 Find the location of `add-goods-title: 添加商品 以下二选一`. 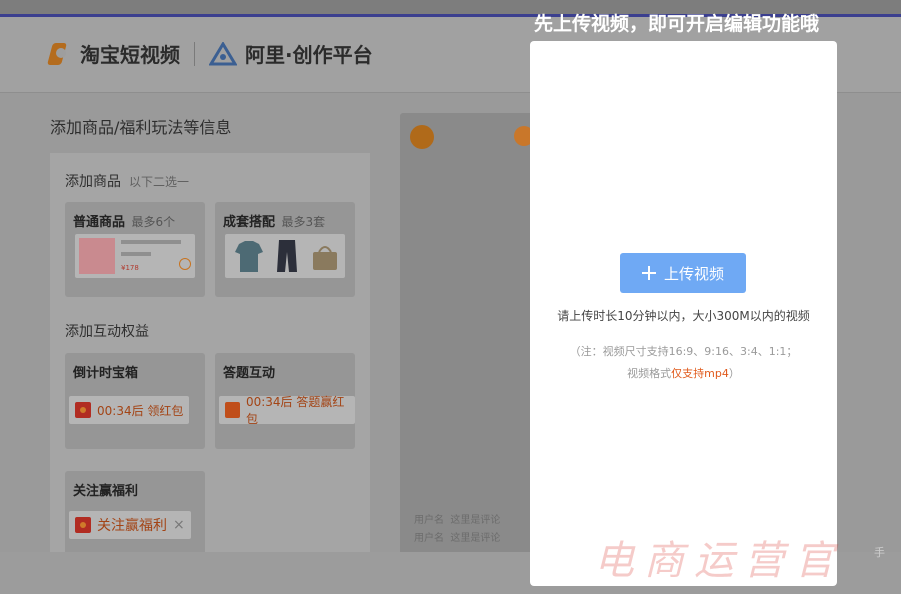

add-goods-title: 添加商品 以下二选一 is located at coordinates (127, 181).